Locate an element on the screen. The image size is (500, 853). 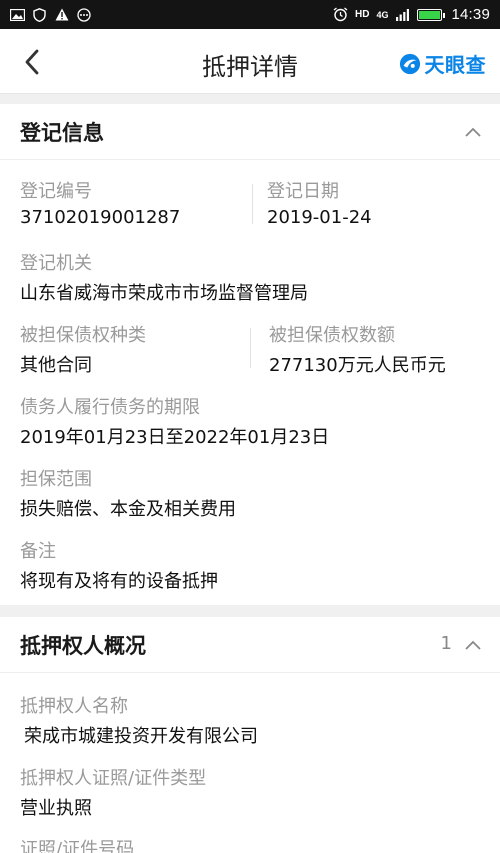
network-type: 4G is located at coordinates (382, 14).